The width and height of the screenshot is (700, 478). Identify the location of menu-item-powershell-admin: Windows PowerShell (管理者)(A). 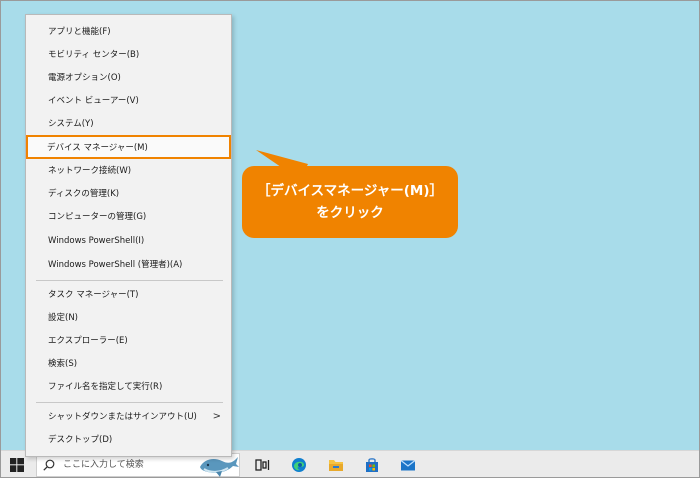
(128, 265).